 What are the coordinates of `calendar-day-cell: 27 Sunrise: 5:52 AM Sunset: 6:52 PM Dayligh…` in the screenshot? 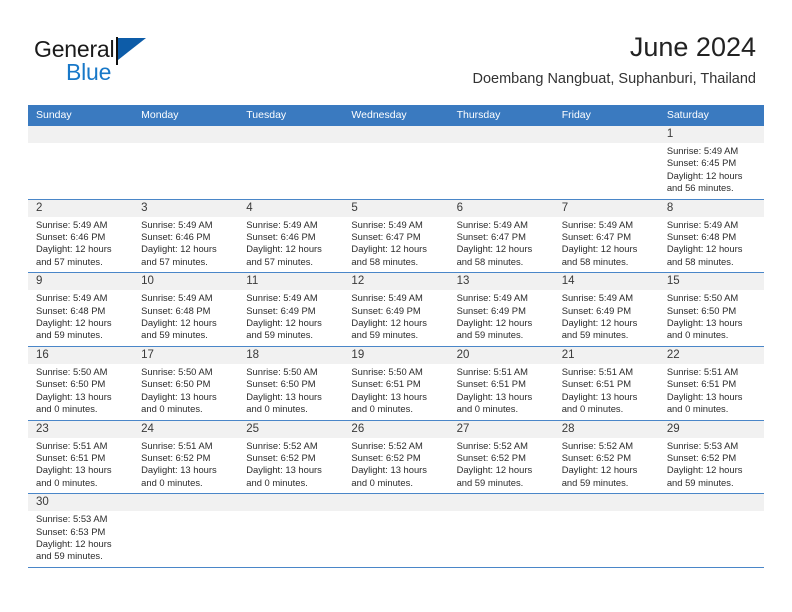 It's located at (501, 457).